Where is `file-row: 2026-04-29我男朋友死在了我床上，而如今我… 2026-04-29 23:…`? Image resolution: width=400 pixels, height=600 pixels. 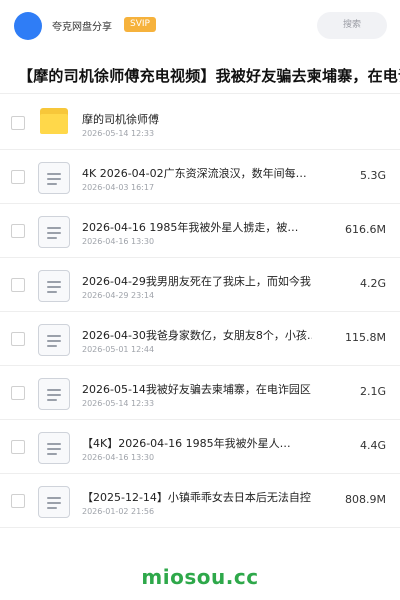
file-row: 2026-04-29我男朋友死在了我床上，而如今我… 2026-04-29 23:… is located at coordinates (200, 285).